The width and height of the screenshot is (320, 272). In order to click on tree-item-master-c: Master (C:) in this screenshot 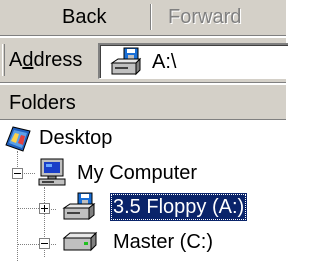, I will do `click(143, 243)`.